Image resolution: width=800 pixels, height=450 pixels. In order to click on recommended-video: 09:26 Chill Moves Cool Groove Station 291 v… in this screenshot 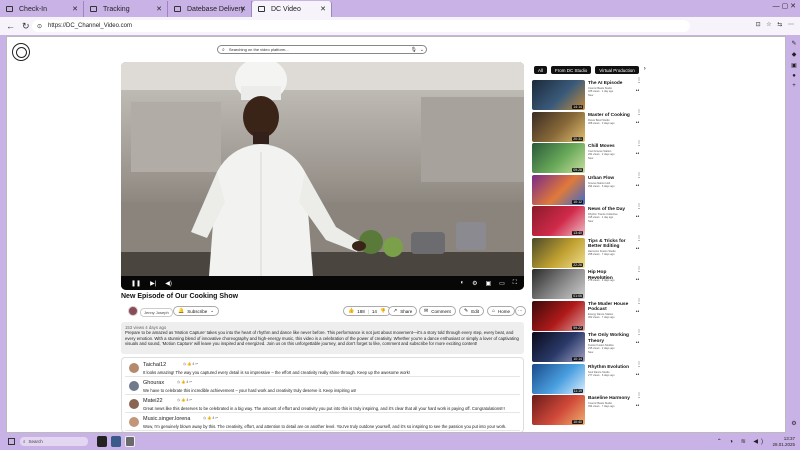, I will do `click(587, 157)`.